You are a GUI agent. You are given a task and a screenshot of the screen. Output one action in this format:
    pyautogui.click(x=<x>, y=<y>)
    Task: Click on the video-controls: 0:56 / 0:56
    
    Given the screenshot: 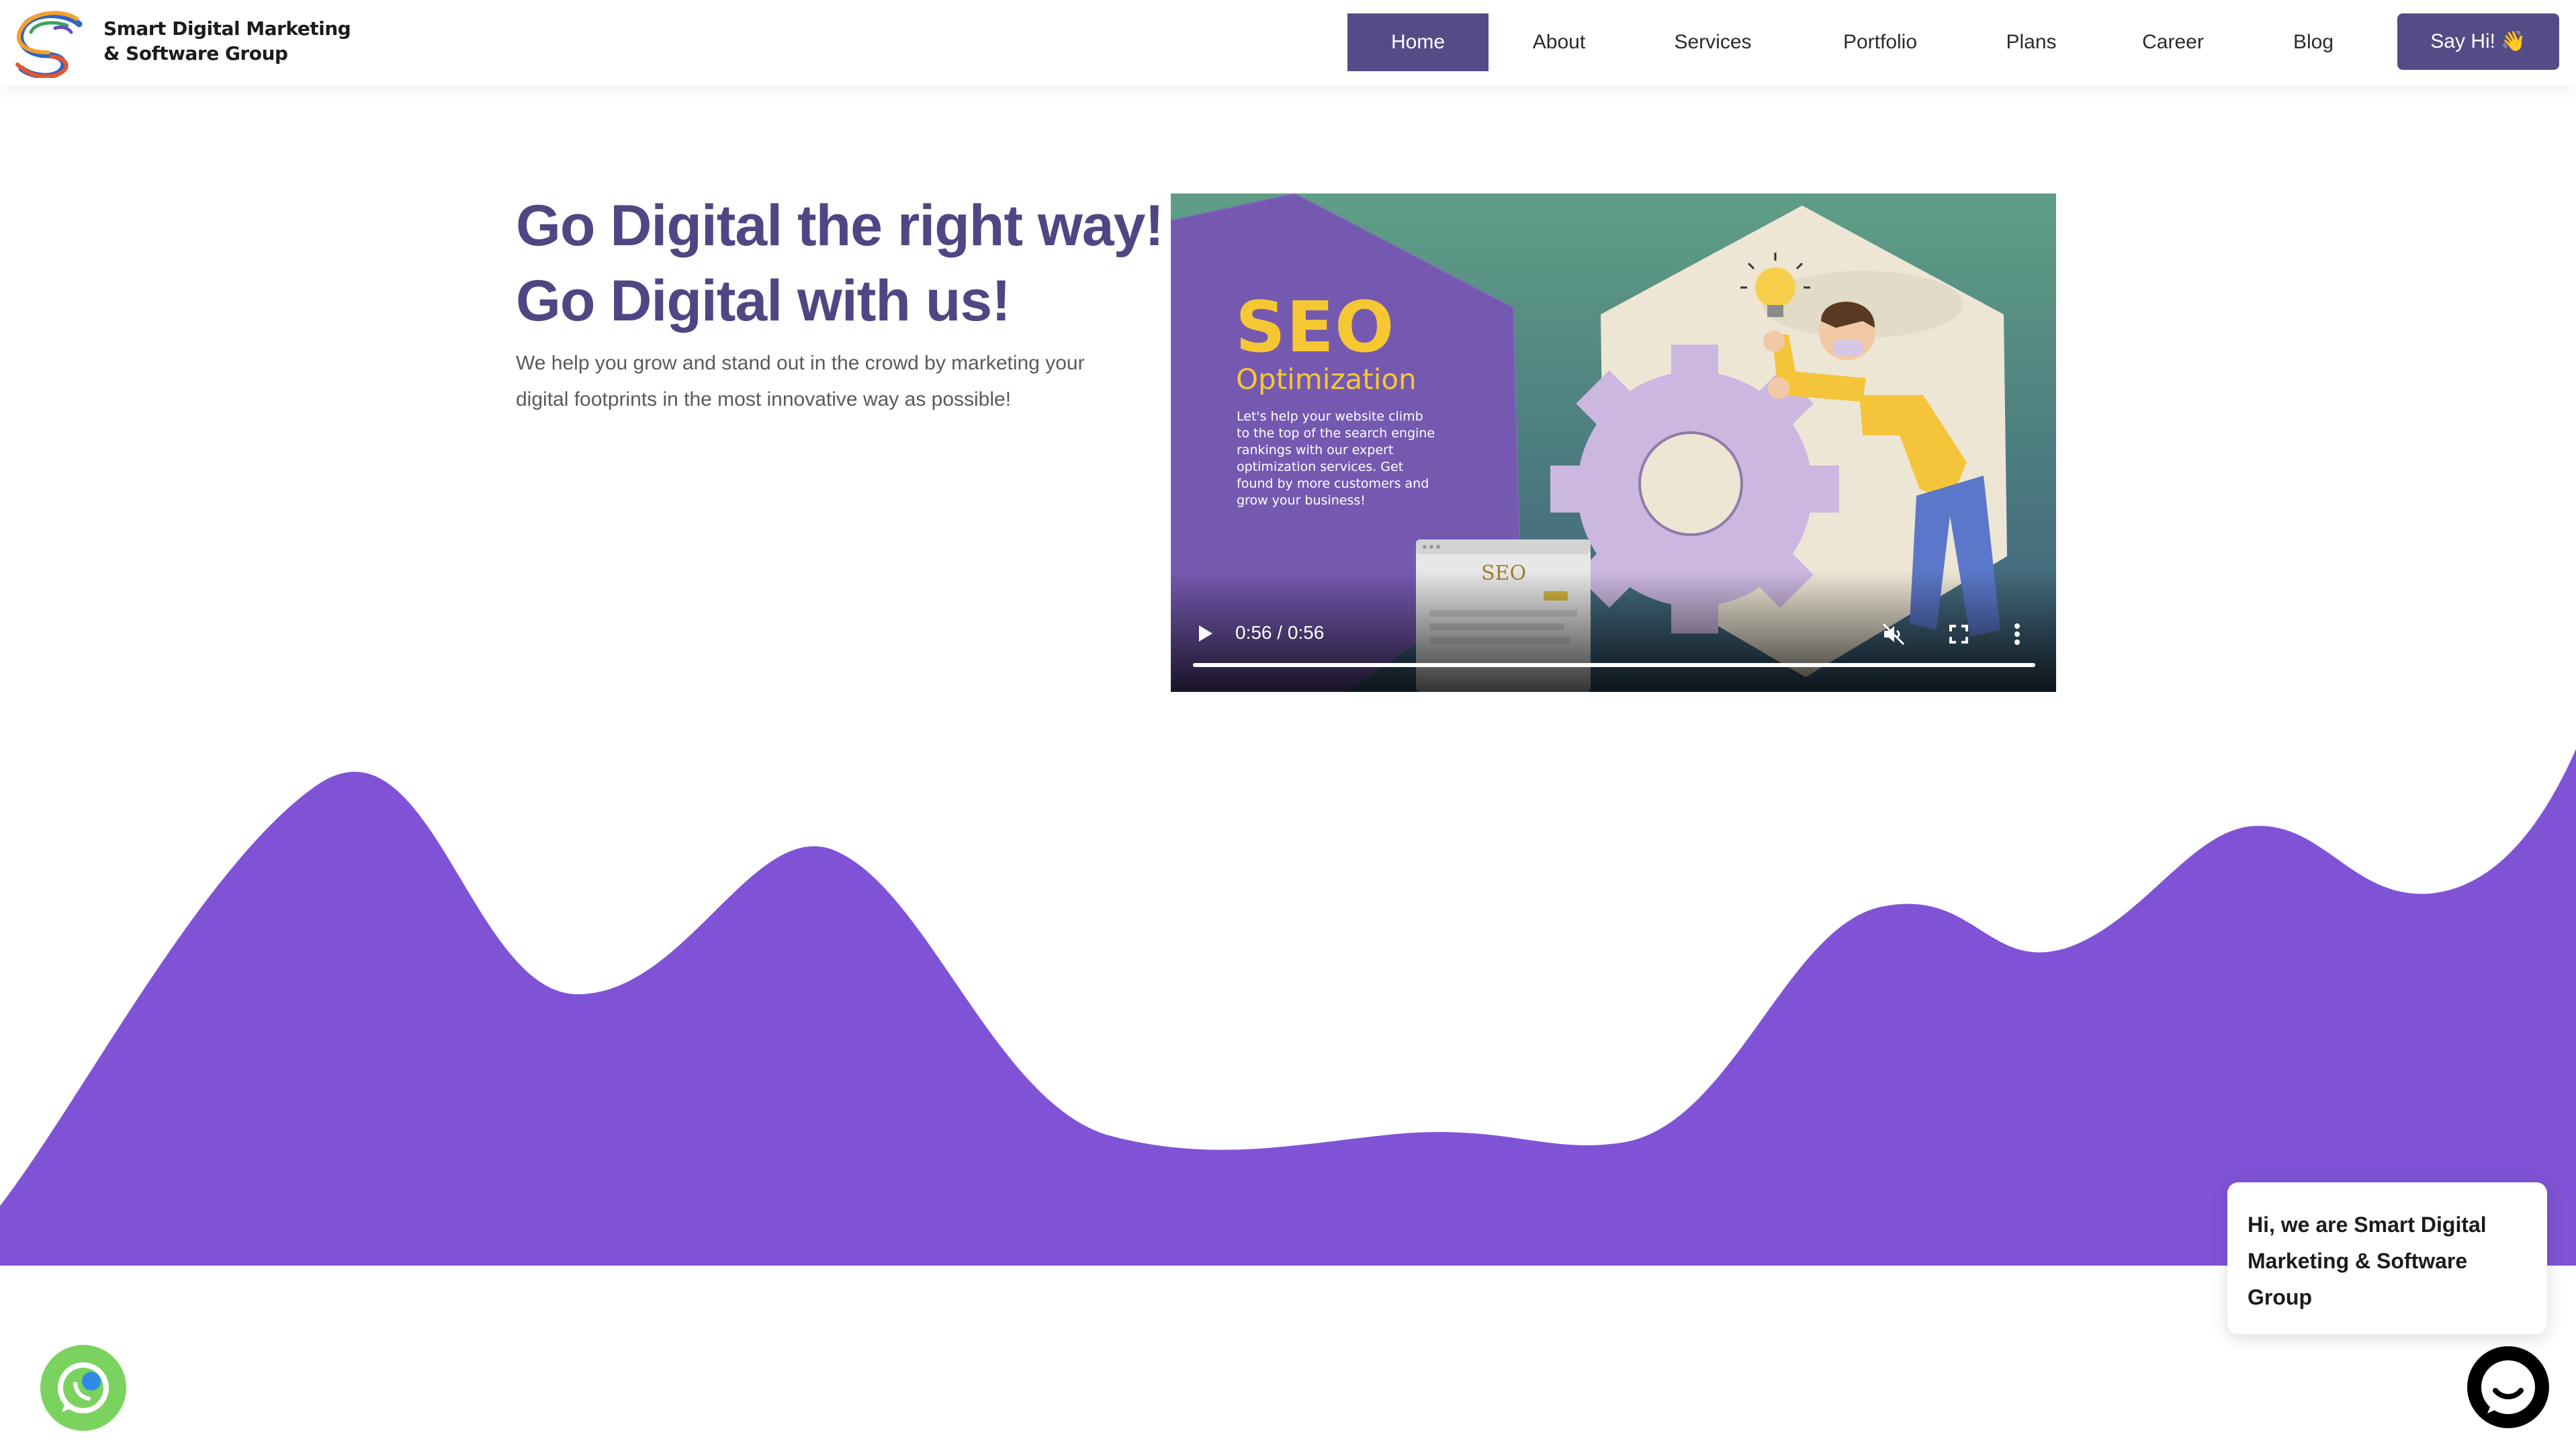 What is the action you would take?
    pyautogui.click(x=1614, y=631)
    